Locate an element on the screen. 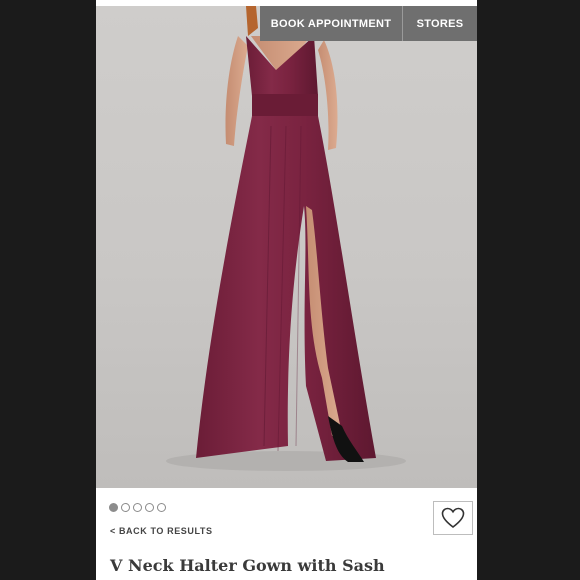 The image size is (580, 580). product-title: V Neck Halter Gown with Sash is located at coordinates (247, 565).